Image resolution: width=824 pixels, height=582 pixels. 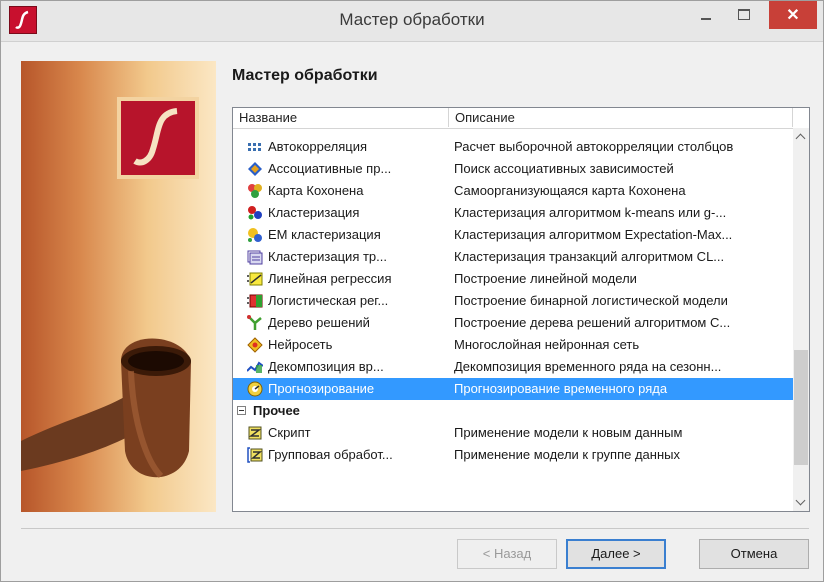 I want to click on item-name: Карта Кохонена, so click(x=316, y=190).